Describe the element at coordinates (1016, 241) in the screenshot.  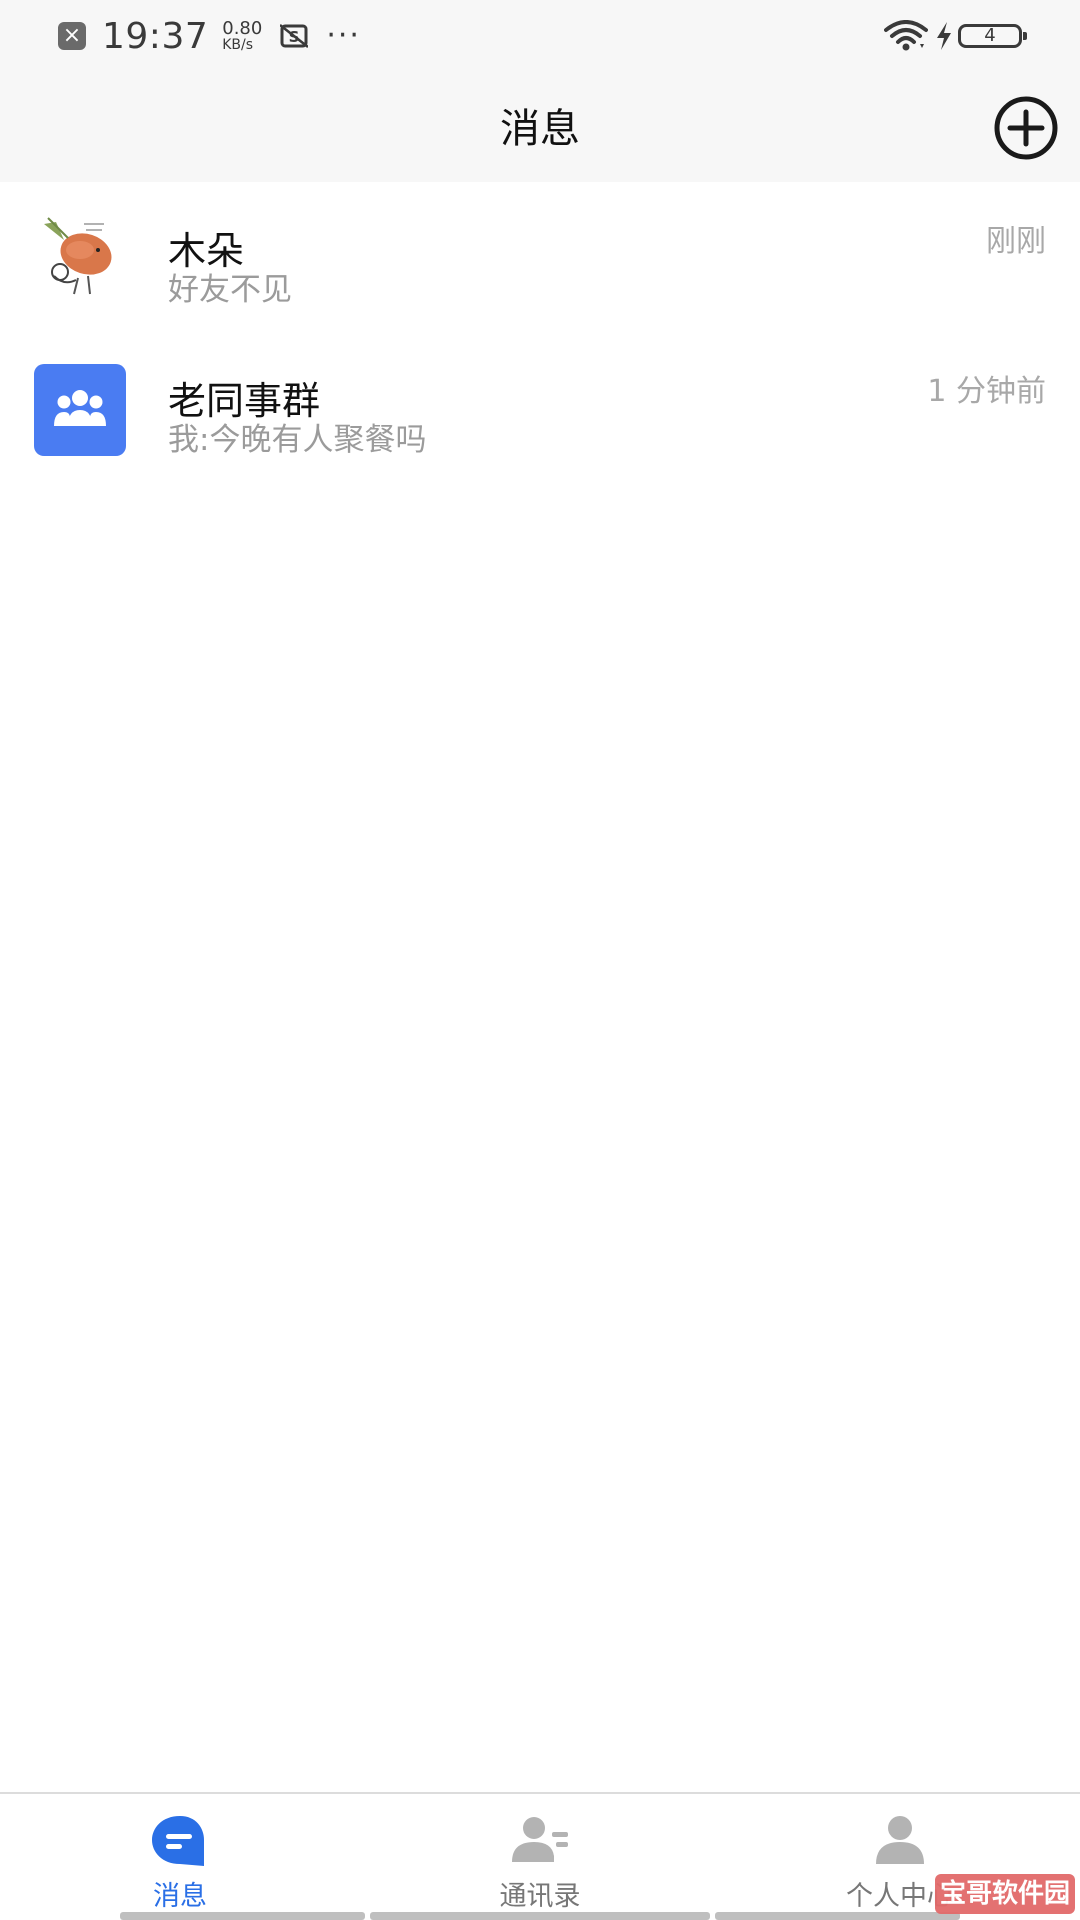
I see `chat-time: 刚刚` at that location.